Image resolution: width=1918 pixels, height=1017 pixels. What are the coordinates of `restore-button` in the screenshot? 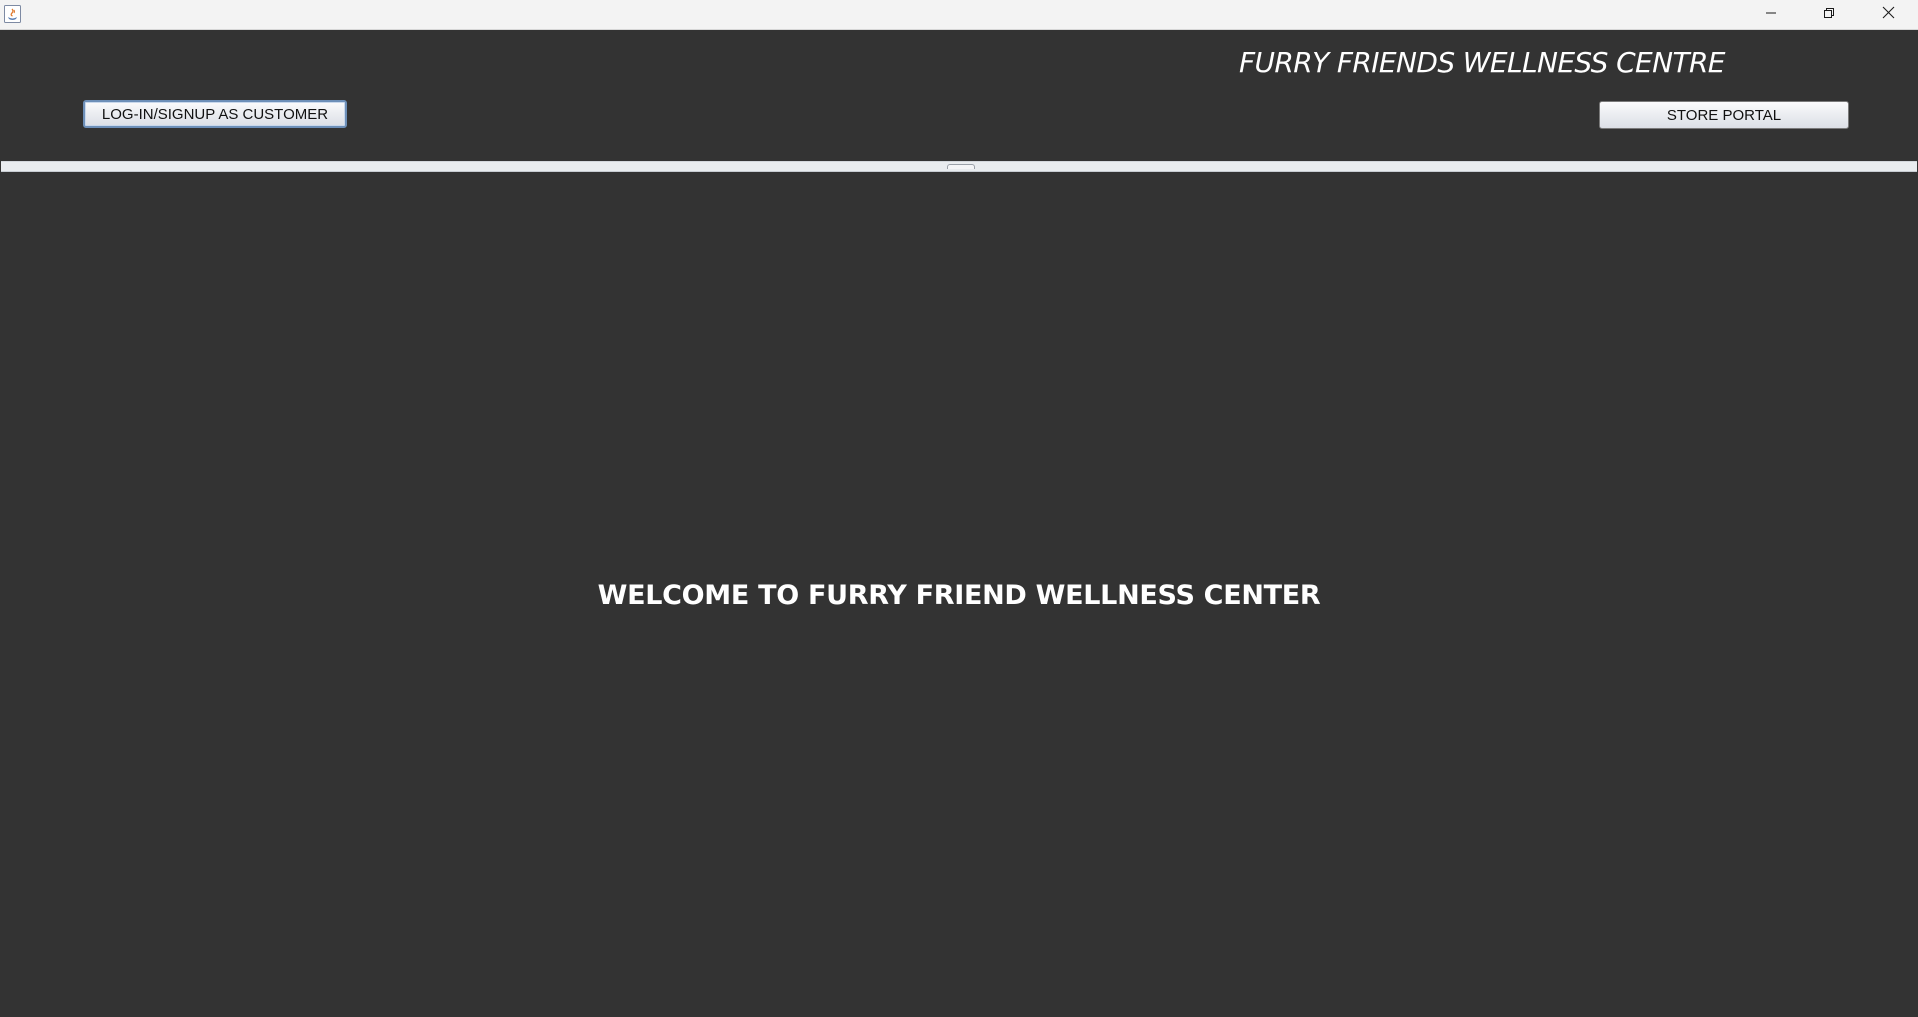 It's located at (1829, 14).